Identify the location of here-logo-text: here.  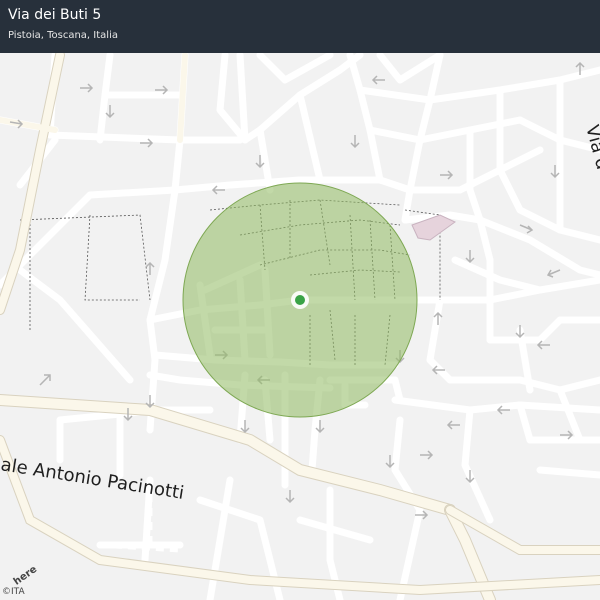
(25, 575).